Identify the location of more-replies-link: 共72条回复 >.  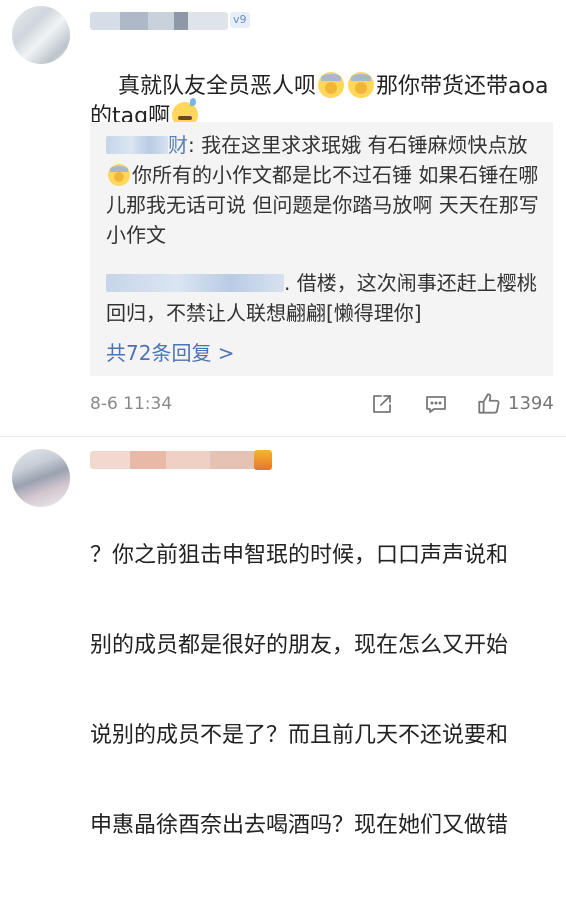
(170, 353).